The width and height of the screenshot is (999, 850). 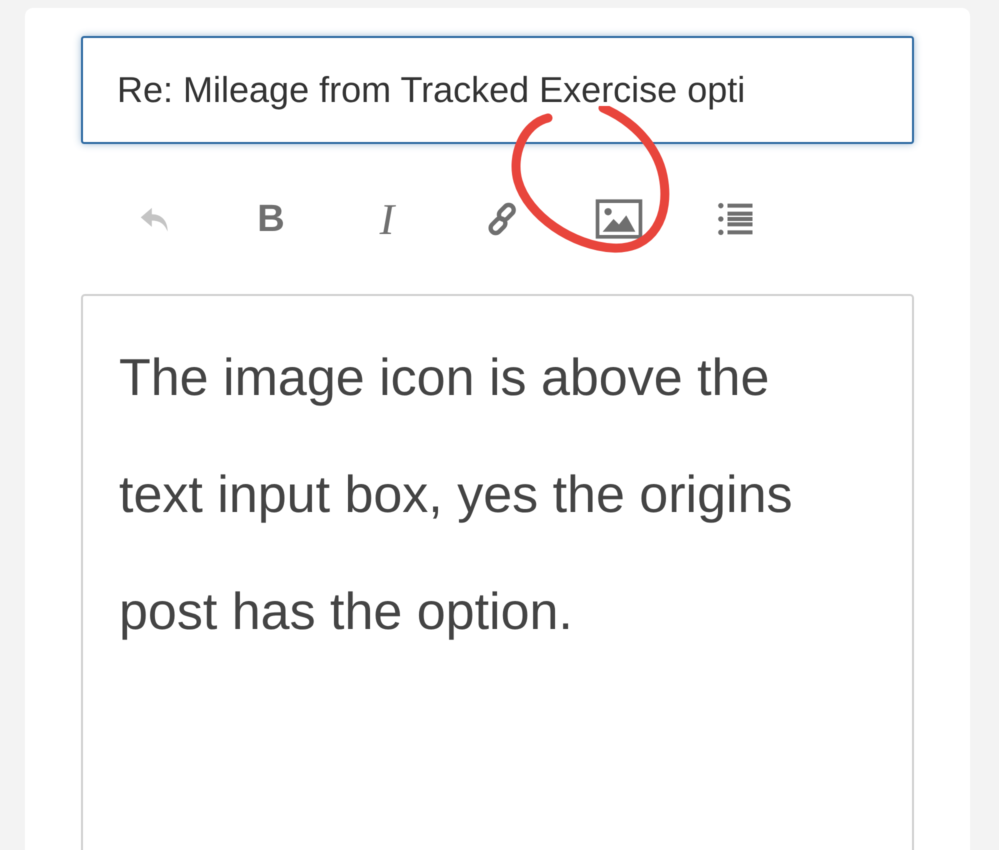 I want to click on bold-button: B, so click(x=271, y=219).